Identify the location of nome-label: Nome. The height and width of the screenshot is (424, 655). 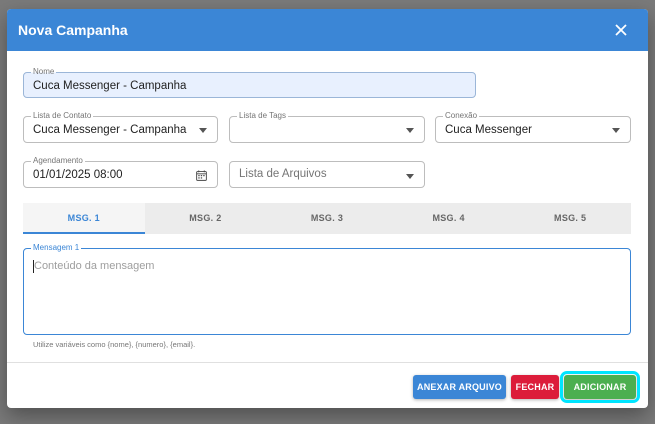
(44, 72).